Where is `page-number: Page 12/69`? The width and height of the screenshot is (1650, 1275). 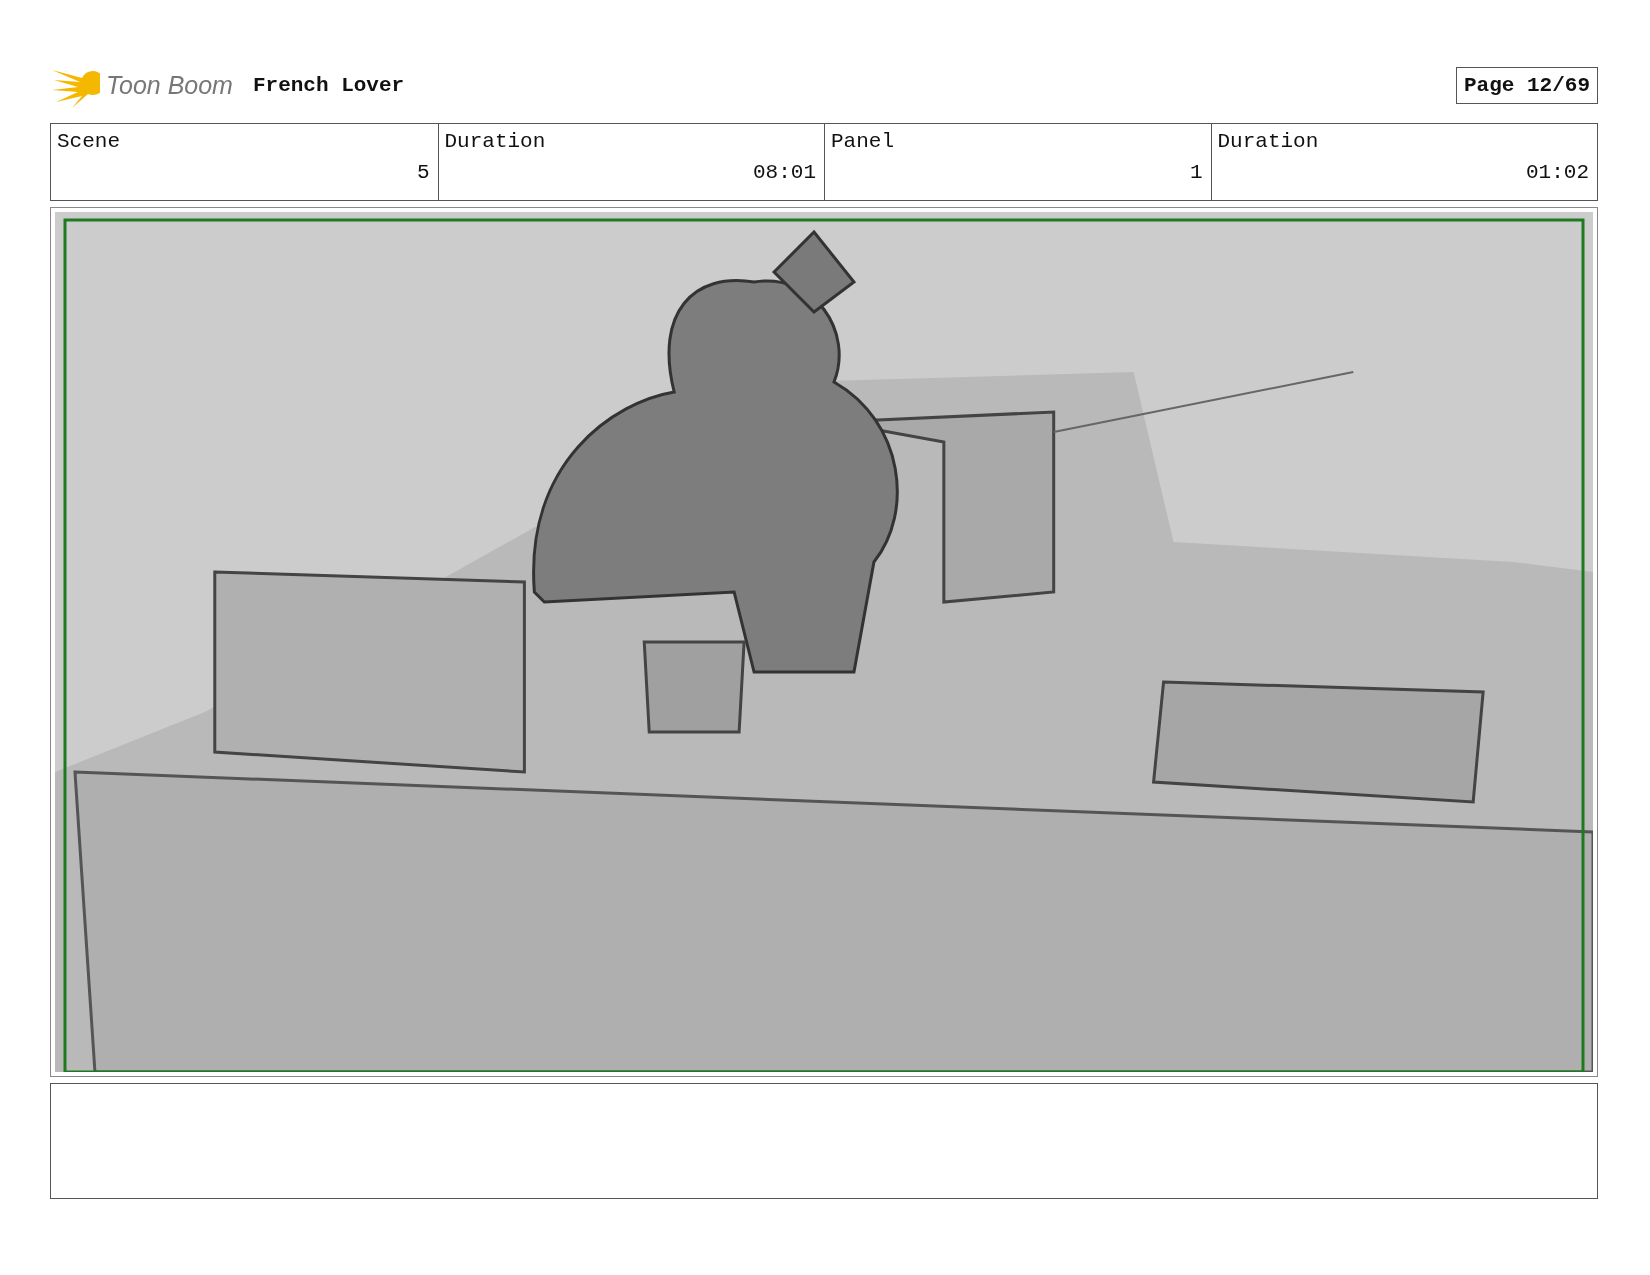
page-number: Page 12/69 is located at coordinates (1526, 85).